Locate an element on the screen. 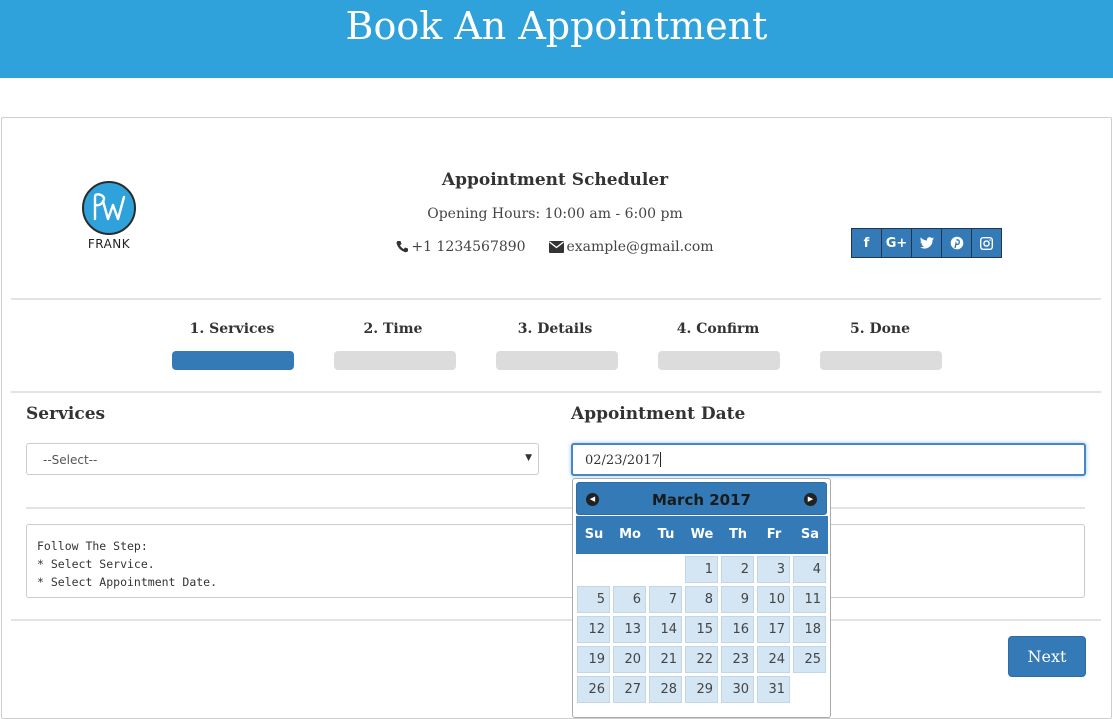 The height and width of the screenshot is (719, 1113). brand-logo: FRANK is located at coordinates (109, 216).